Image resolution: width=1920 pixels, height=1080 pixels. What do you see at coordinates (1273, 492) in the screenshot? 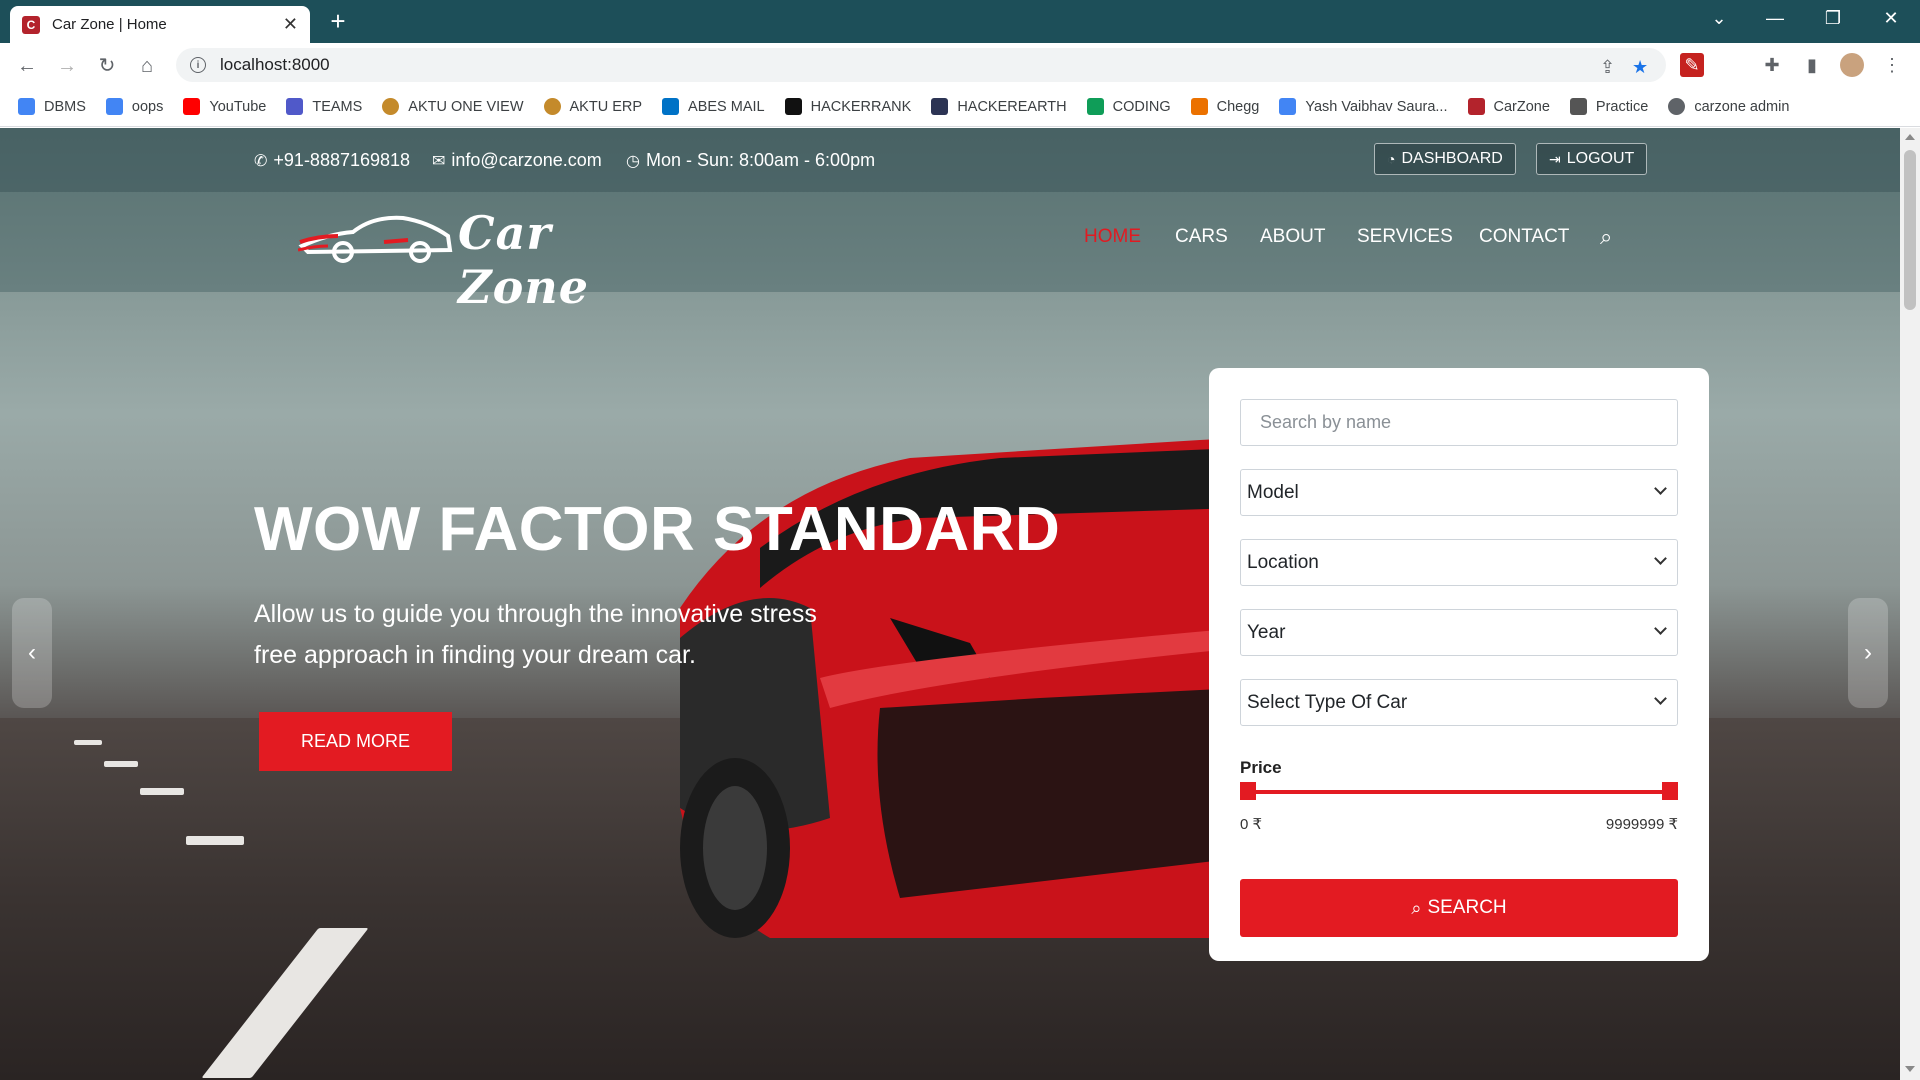
I see `model-select-value: Model` at bounding box center [1273, 492].